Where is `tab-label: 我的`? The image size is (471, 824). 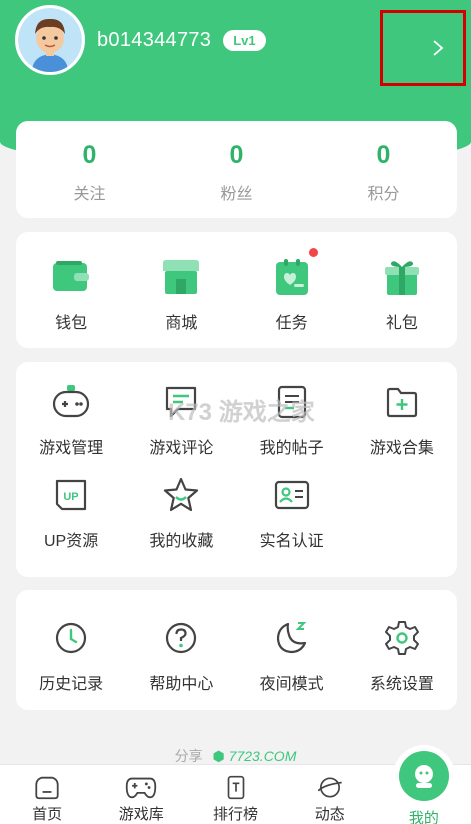
tab-label: 我的 is located at coordinates (423, 817).